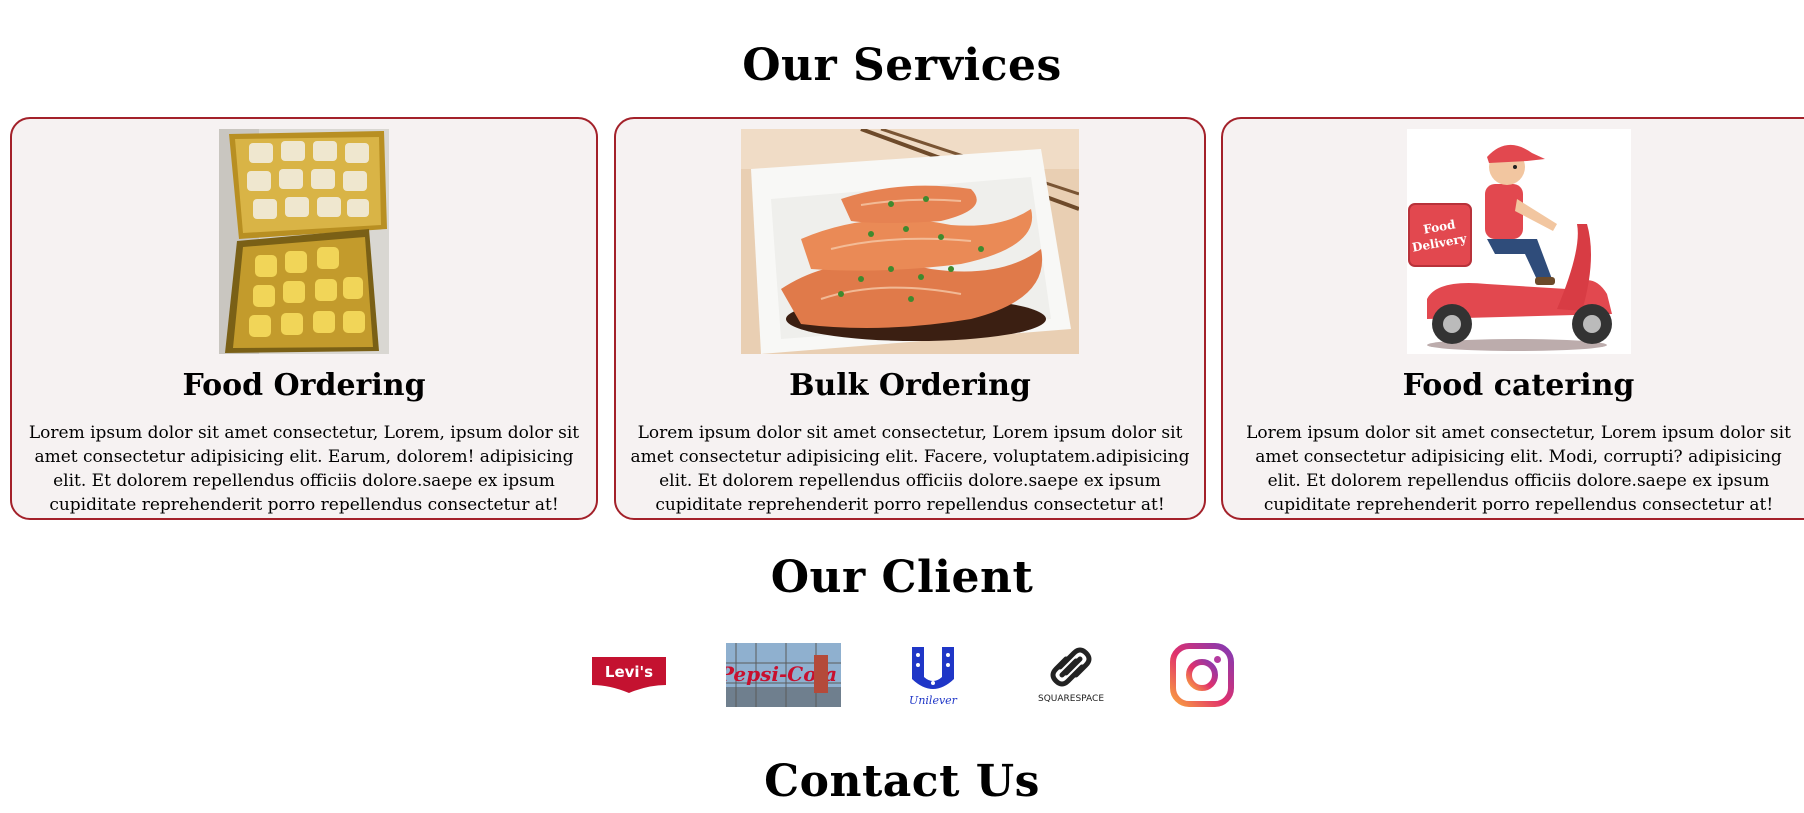  Describe the element at coordinates (304, 385) in the screenshot. I see `card-title: Food Ordering` at that location.